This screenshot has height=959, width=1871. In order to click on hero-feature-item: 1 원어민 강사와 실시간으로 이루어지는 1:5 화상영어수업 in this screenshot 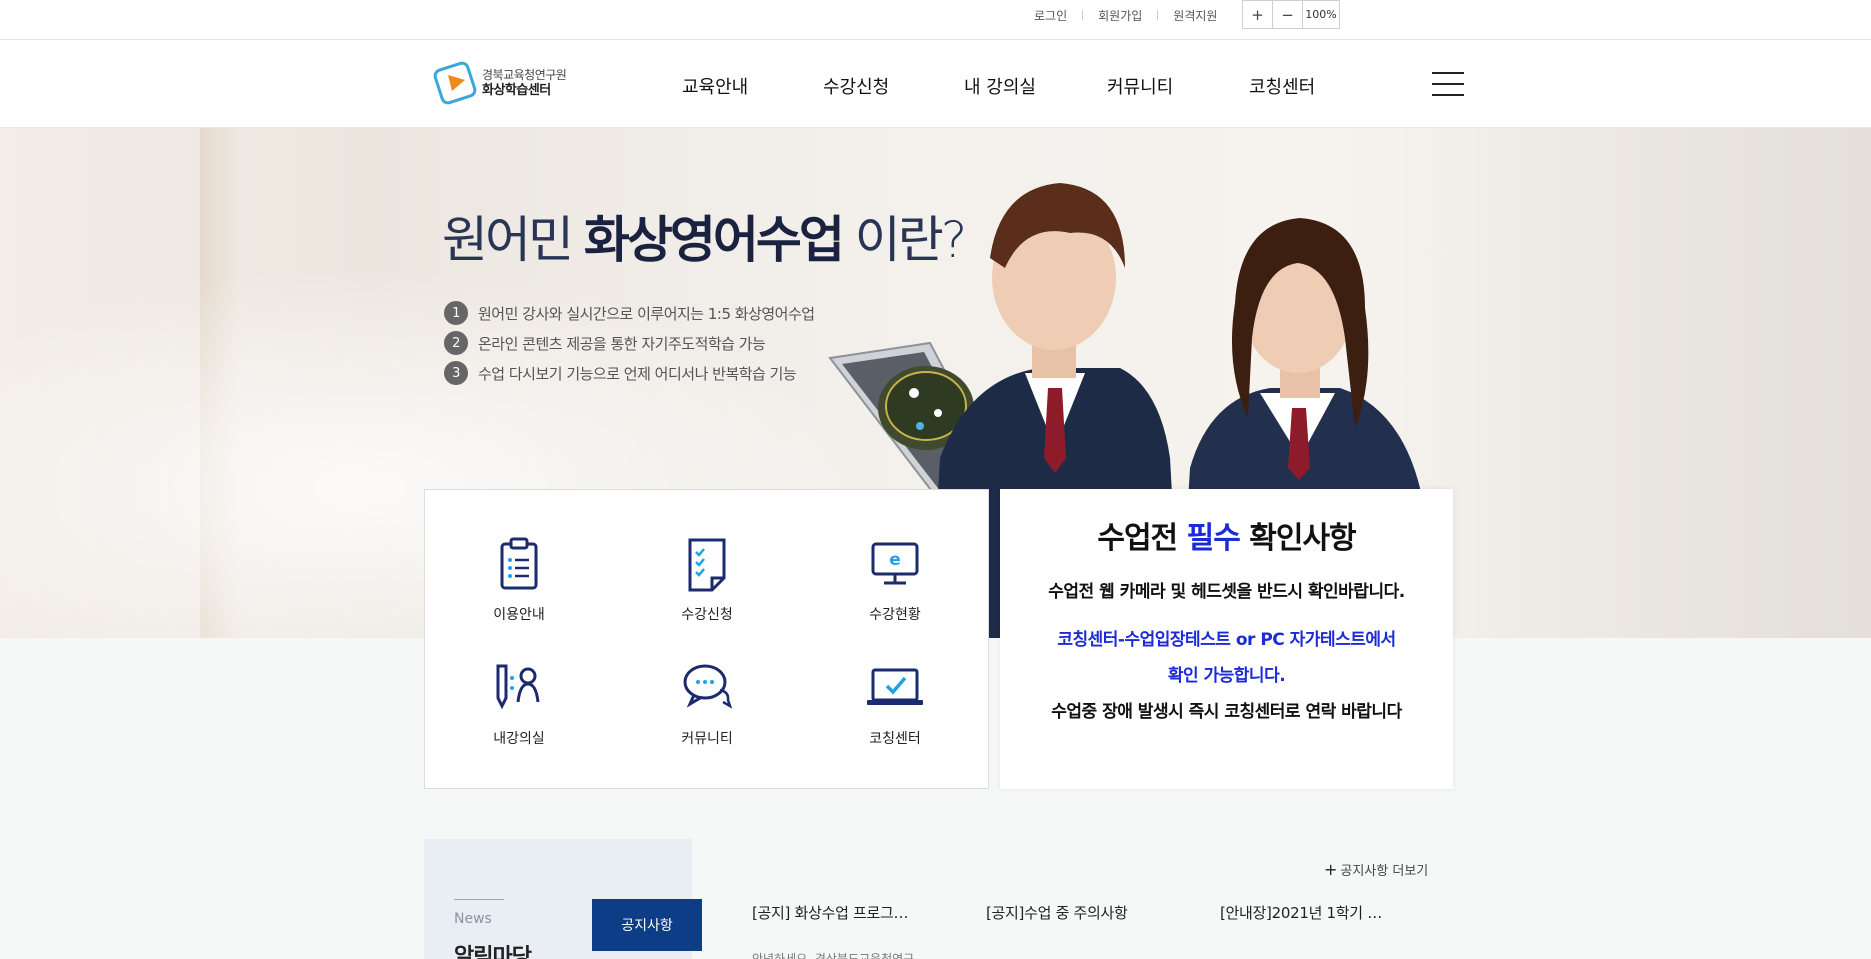, I will do `click(629, 313)`.